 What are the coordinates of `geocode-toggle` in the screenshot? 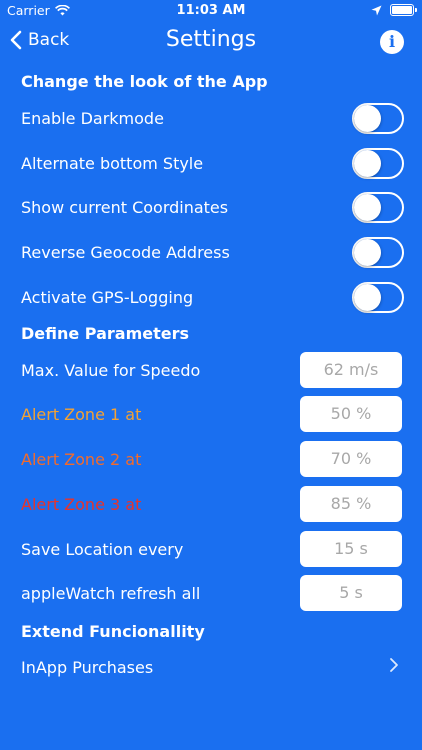 It's located at (378, 252).